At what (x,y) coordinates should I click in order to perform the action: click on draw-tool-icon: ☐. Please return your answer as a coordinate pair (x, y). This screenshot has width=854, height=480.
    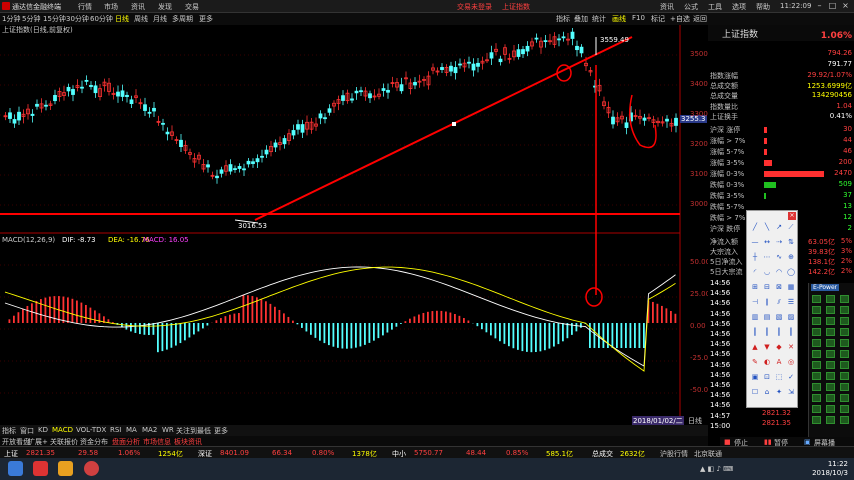
    Looking at the image, I should click on (755, 392).